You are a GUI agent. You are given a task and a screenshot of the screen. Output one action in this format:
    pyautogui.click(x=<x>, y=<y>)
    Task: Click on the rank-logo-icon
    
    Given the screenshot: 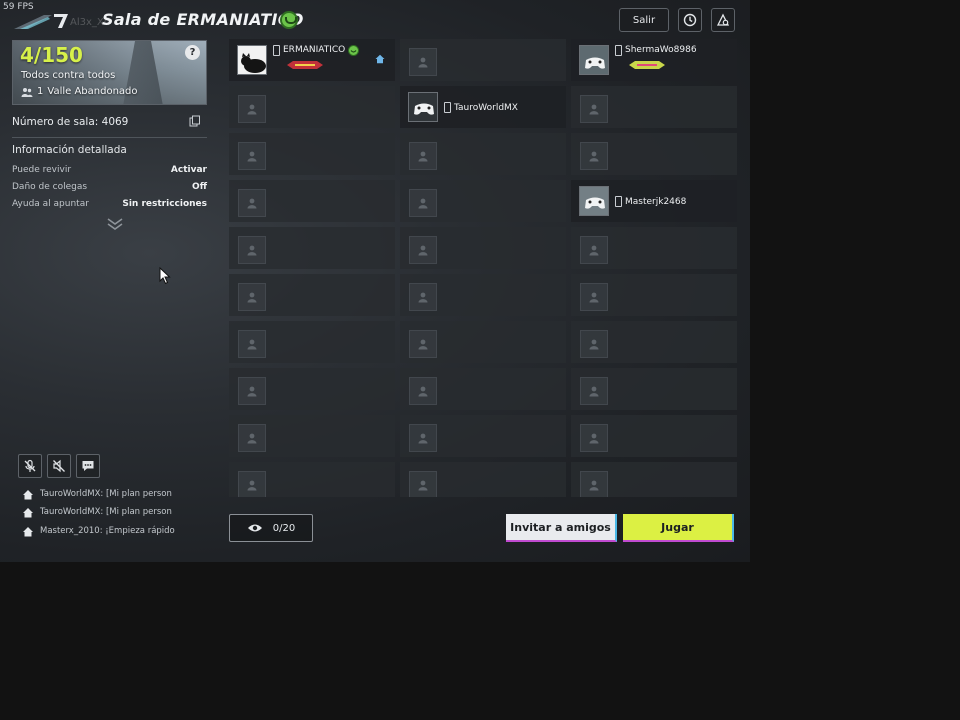 What is the action you would take?
    pyautogui.click(x=41, y=21)
    